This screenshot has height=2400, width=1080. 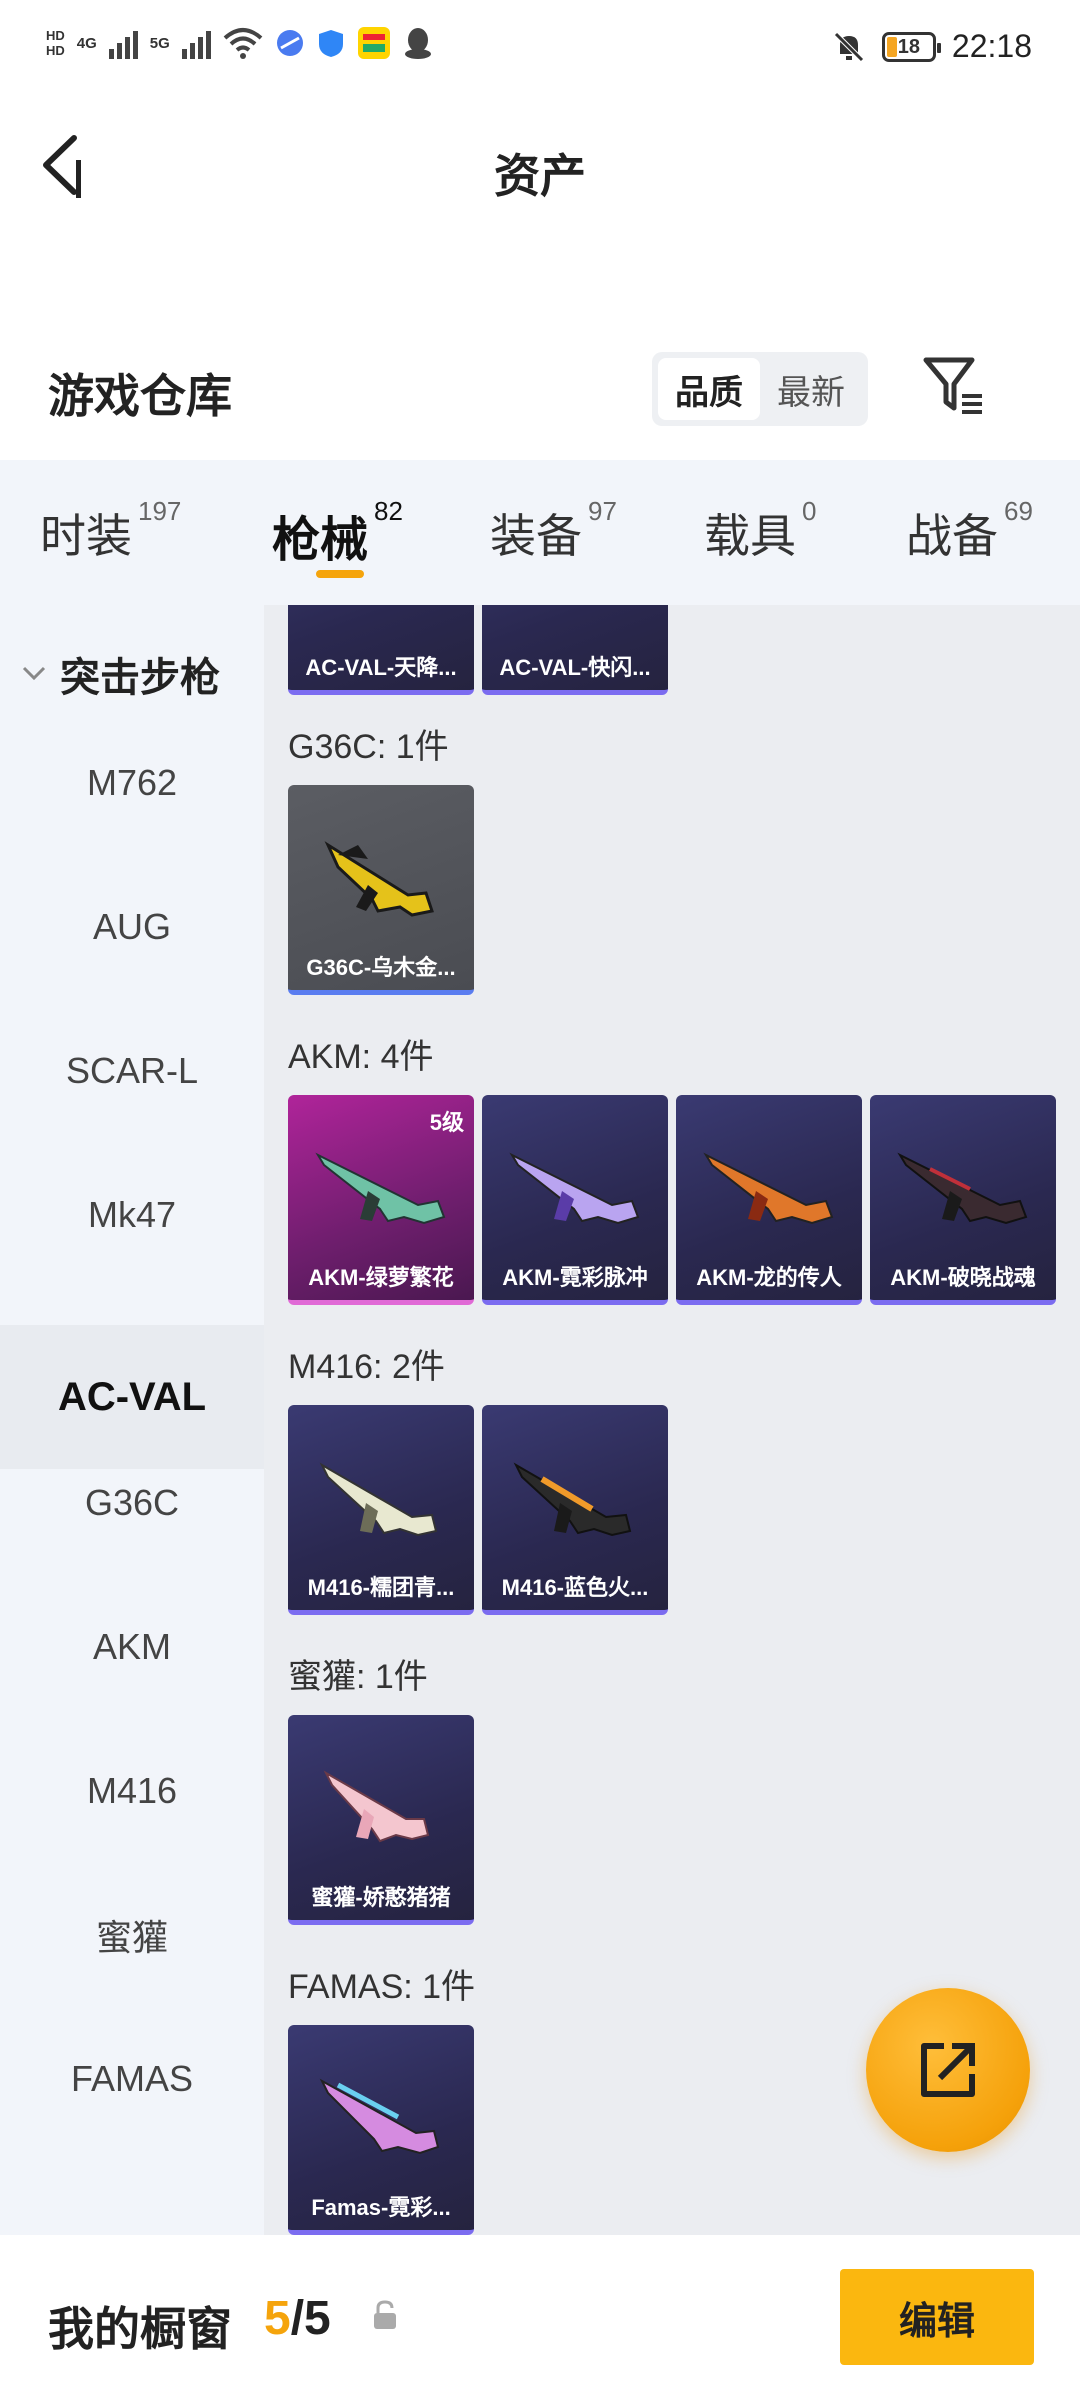 I want to click on tab-count: 97, so click(x=602, y=511).